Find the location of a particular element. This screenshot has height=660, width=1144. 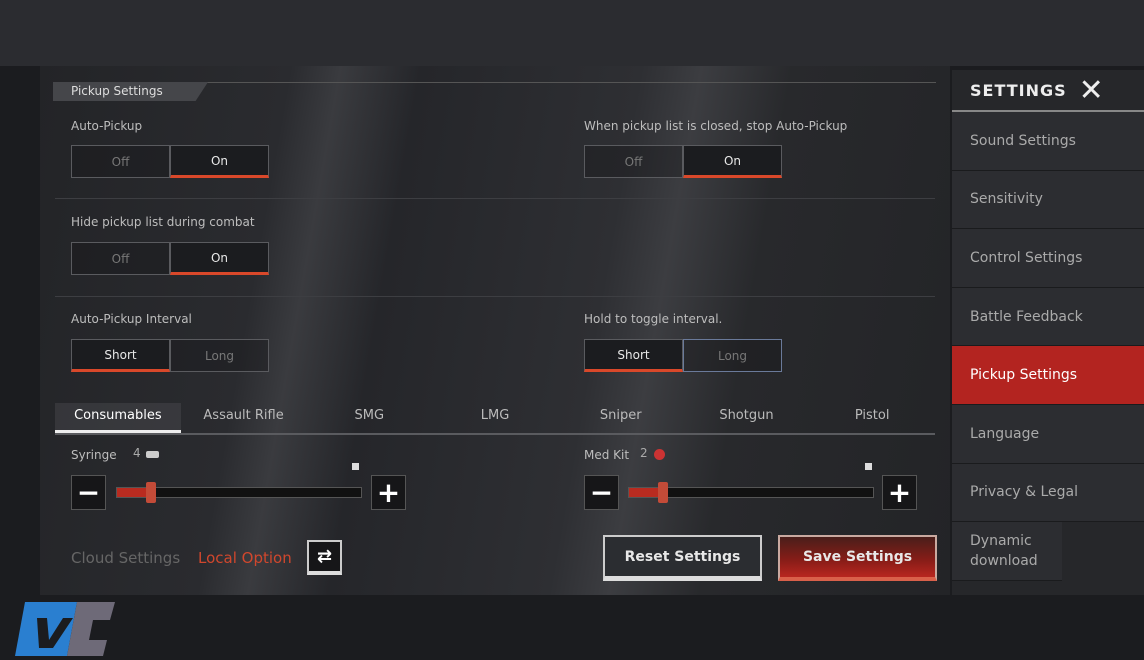

hold-toggle-label: Hold to toggle interval. is located at coordinates (653, 319).